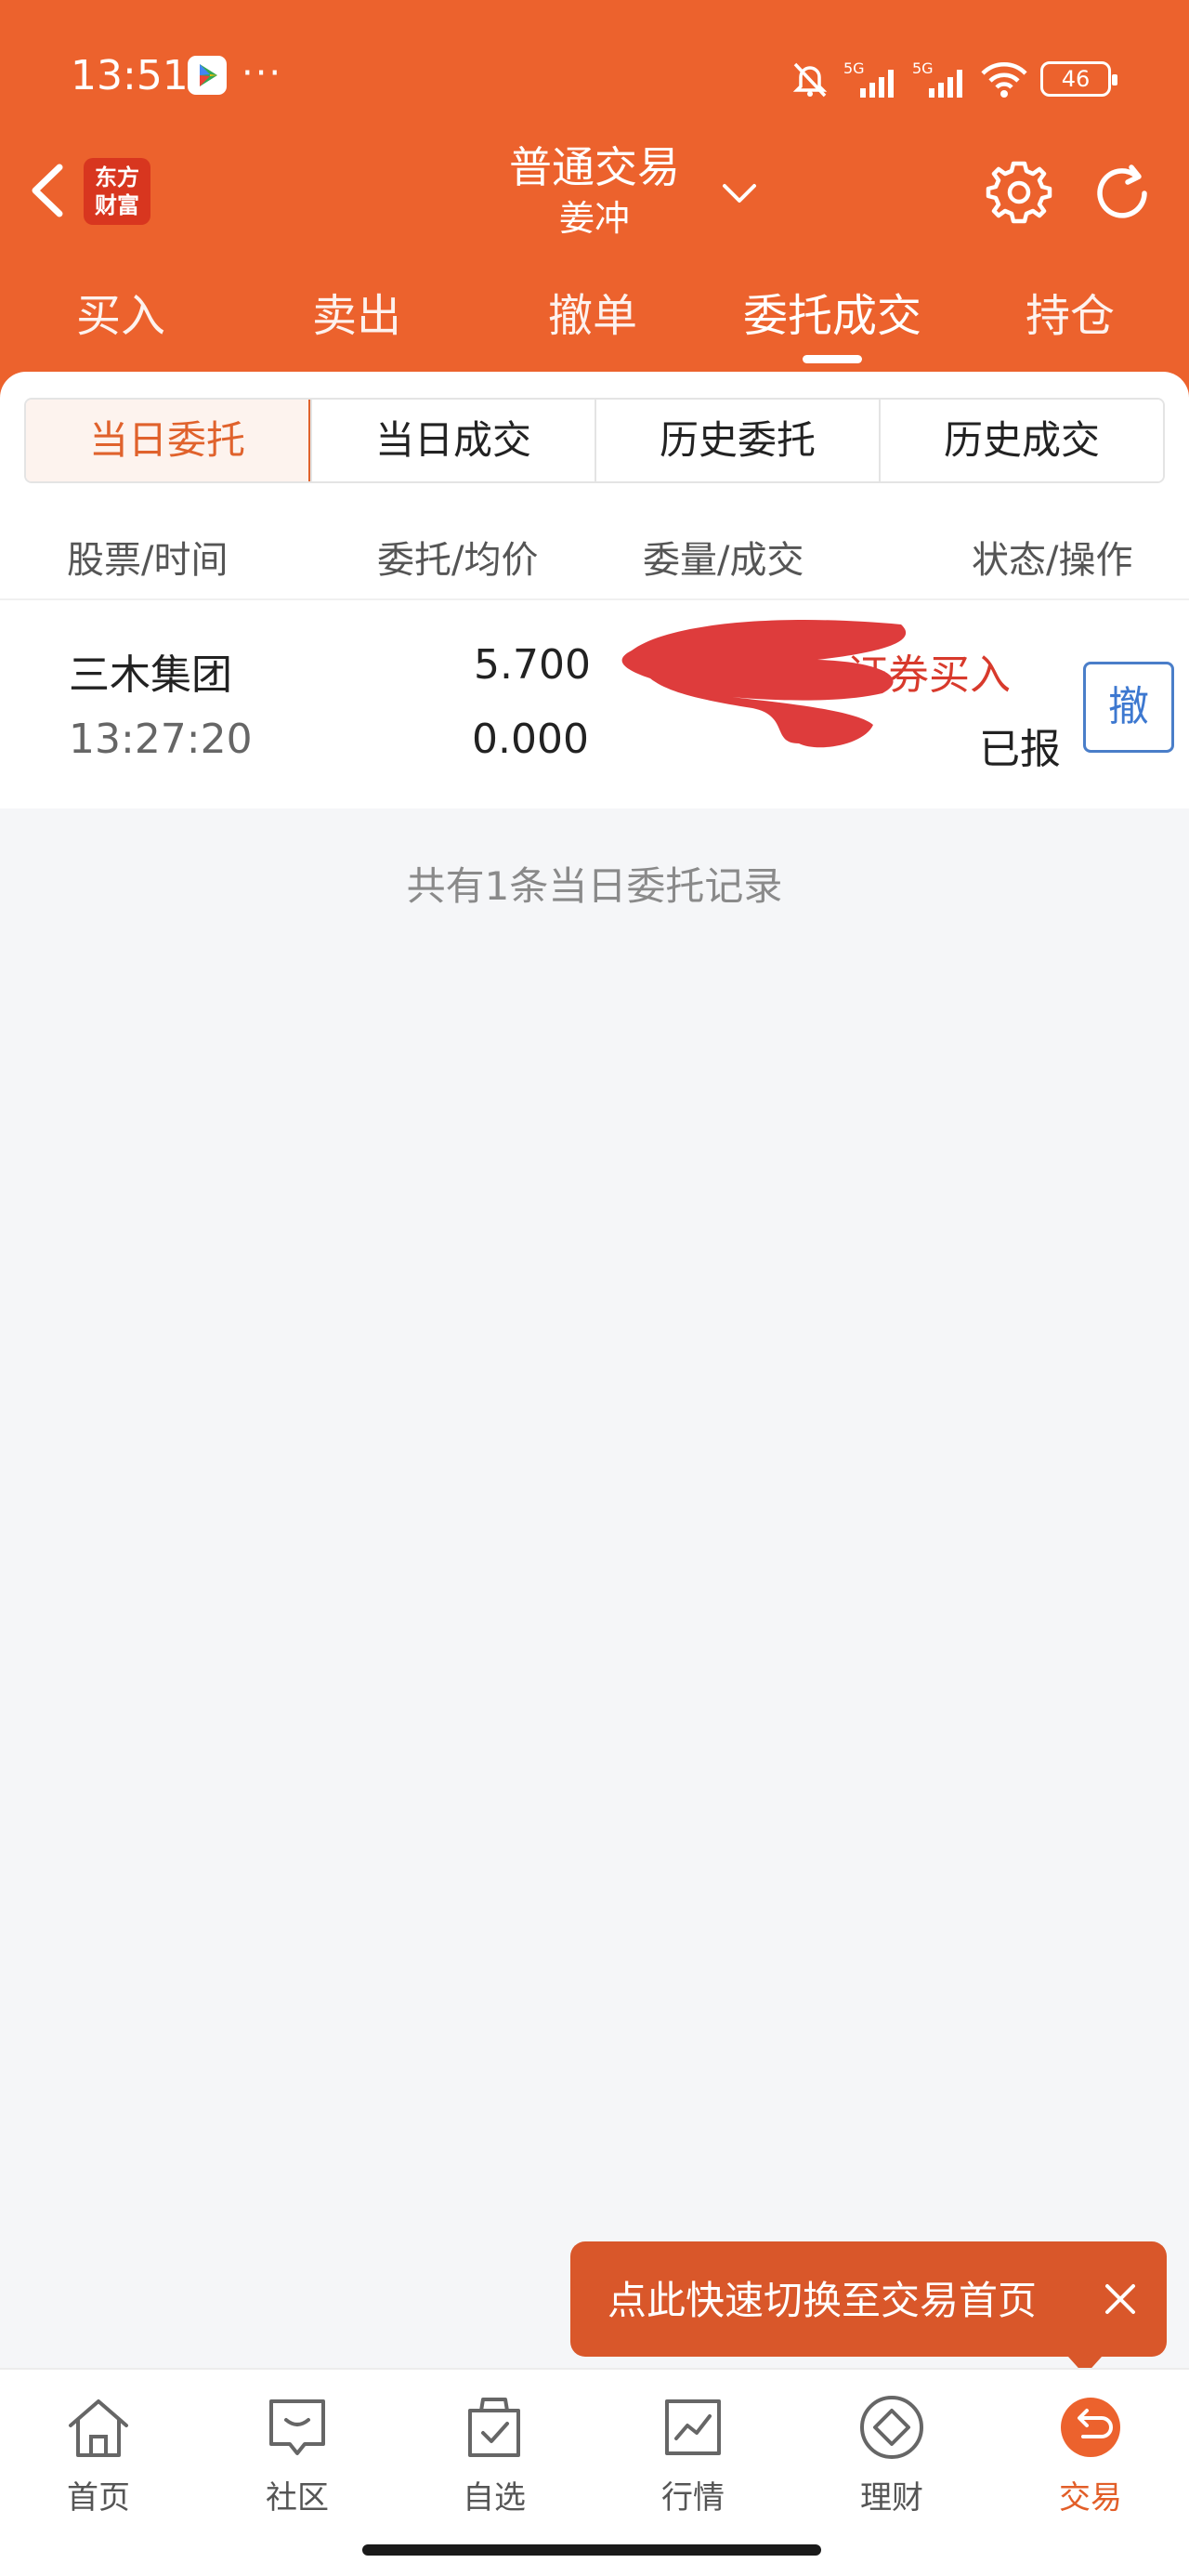 This screenshot has height=2576, width=1189. I want to click on segmented-control: 当日委托 当日成交 历史委托 历史成交, so click(594, 440).